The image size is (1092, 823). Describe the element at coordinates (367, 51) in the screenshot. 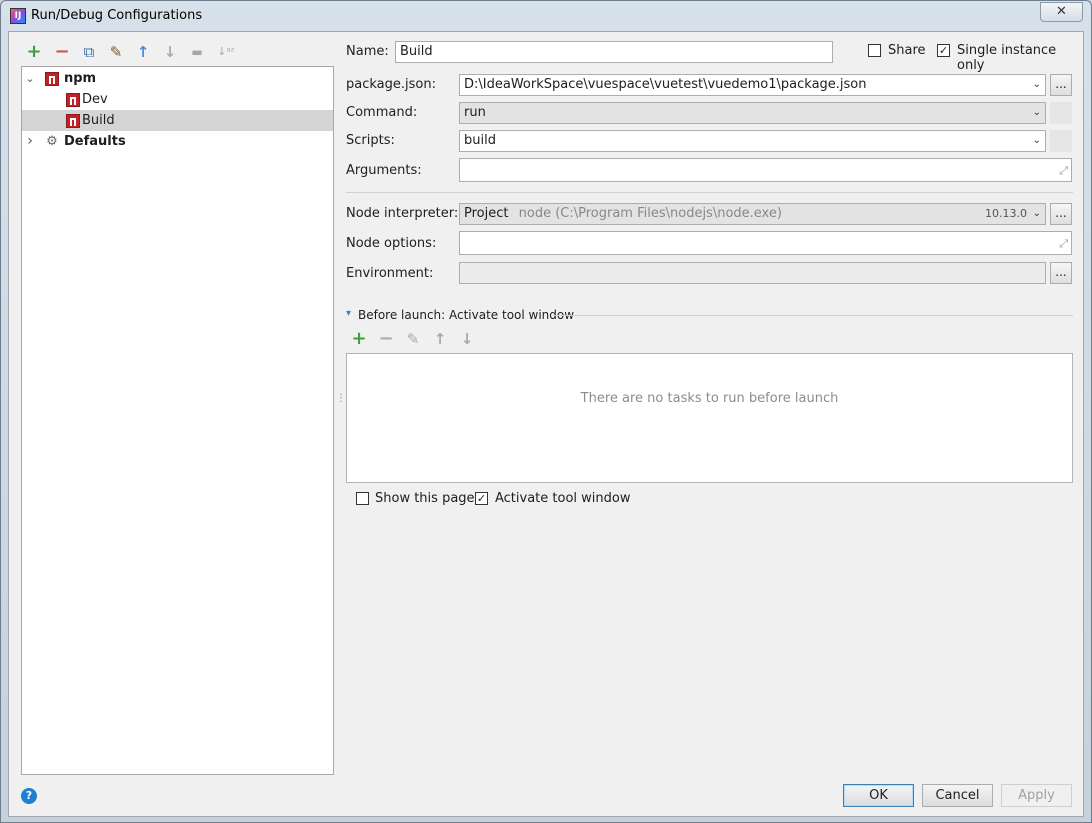

I see `name-label: Name:` at that location.